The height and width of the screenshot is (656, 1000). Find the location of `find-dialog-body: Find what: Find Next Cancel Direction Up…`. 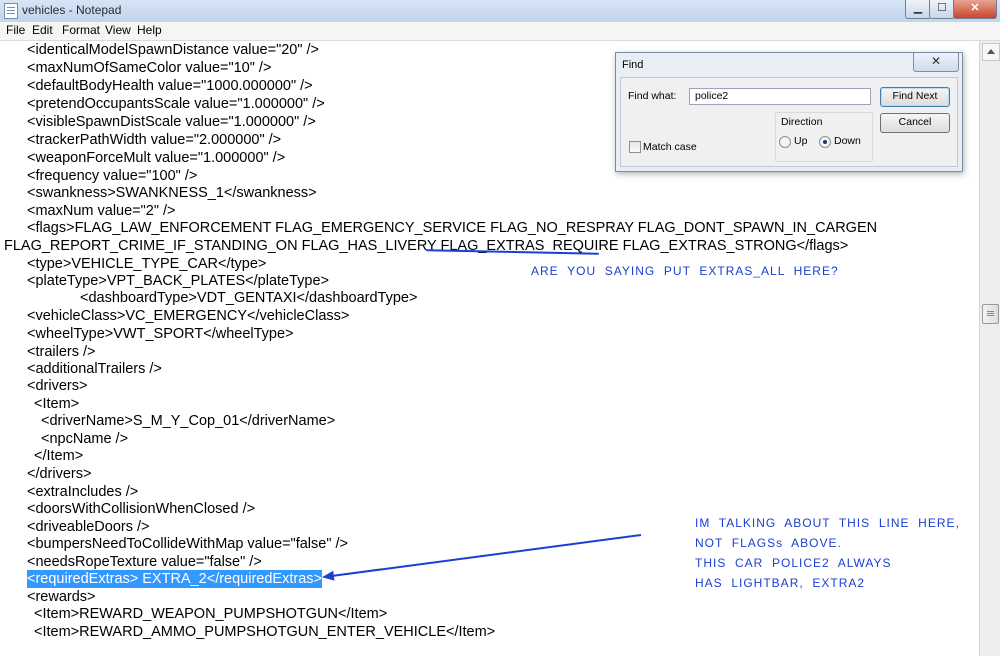

find-dialog-body: Find what: Find Next Cancel Direction Up… is located at coordinates (789, 122).